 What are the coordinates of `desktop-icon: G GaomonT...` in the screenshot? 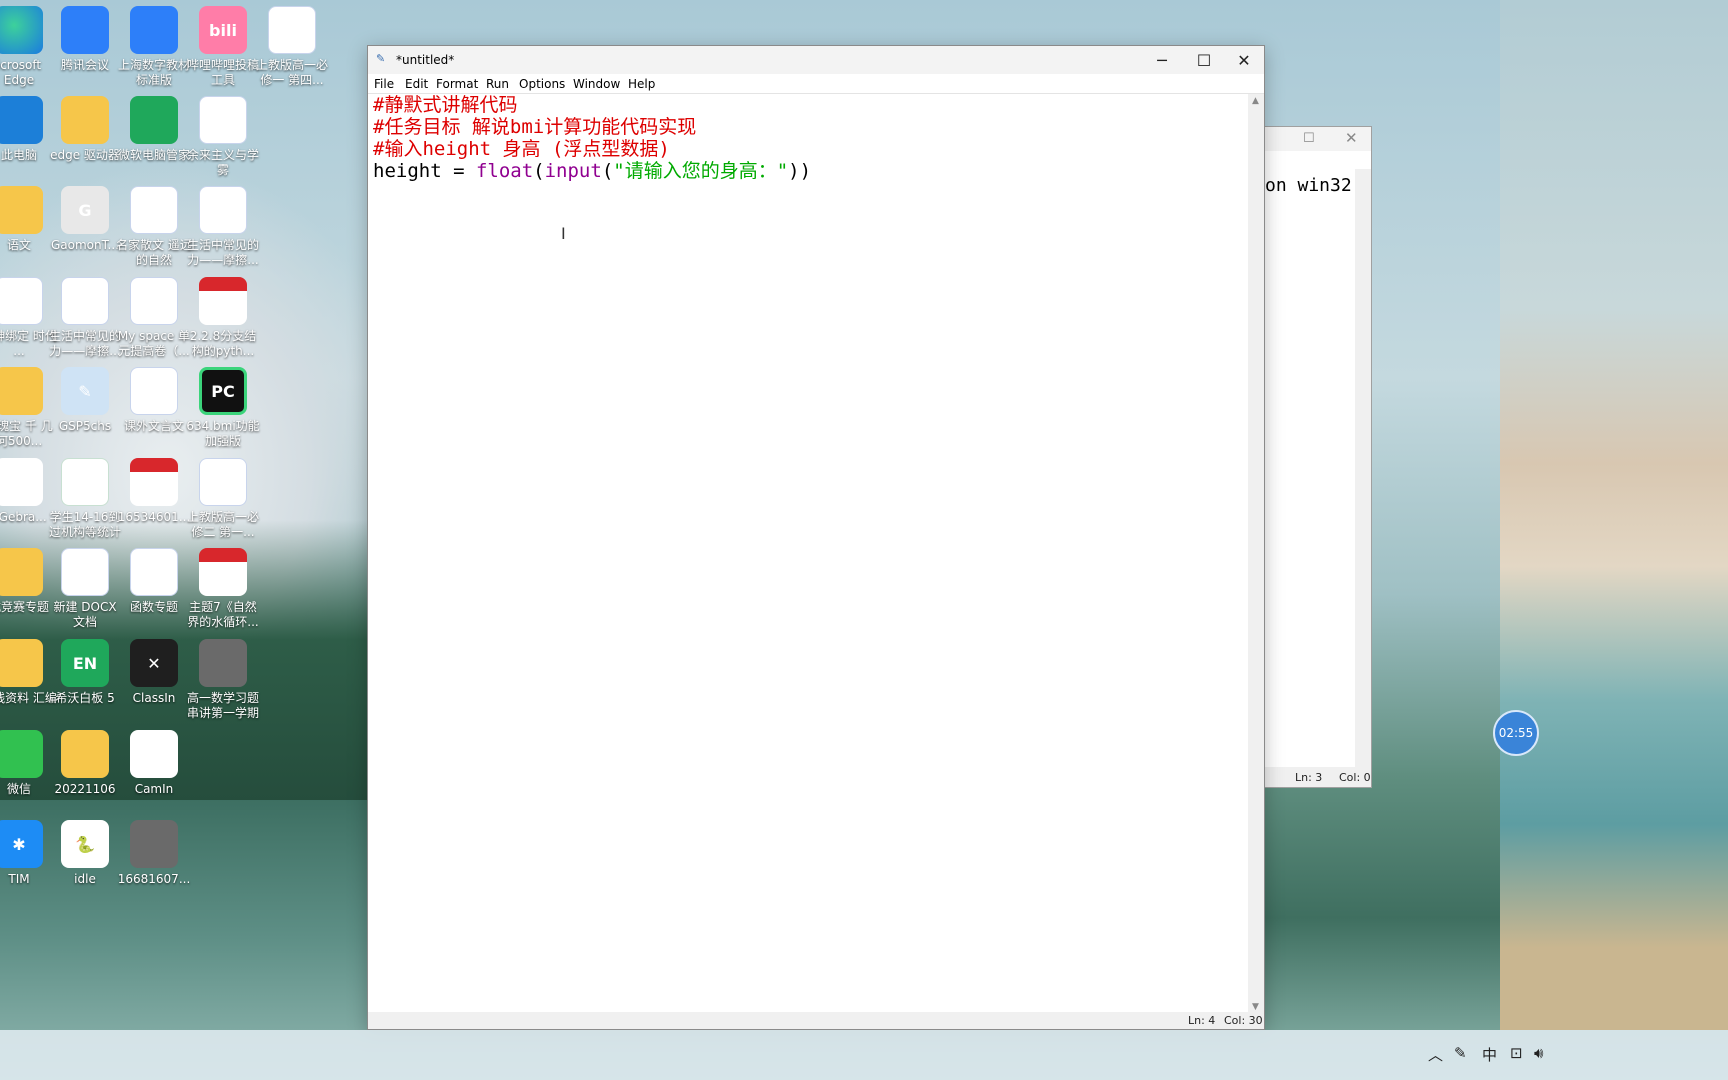 It's located at (85, 219).